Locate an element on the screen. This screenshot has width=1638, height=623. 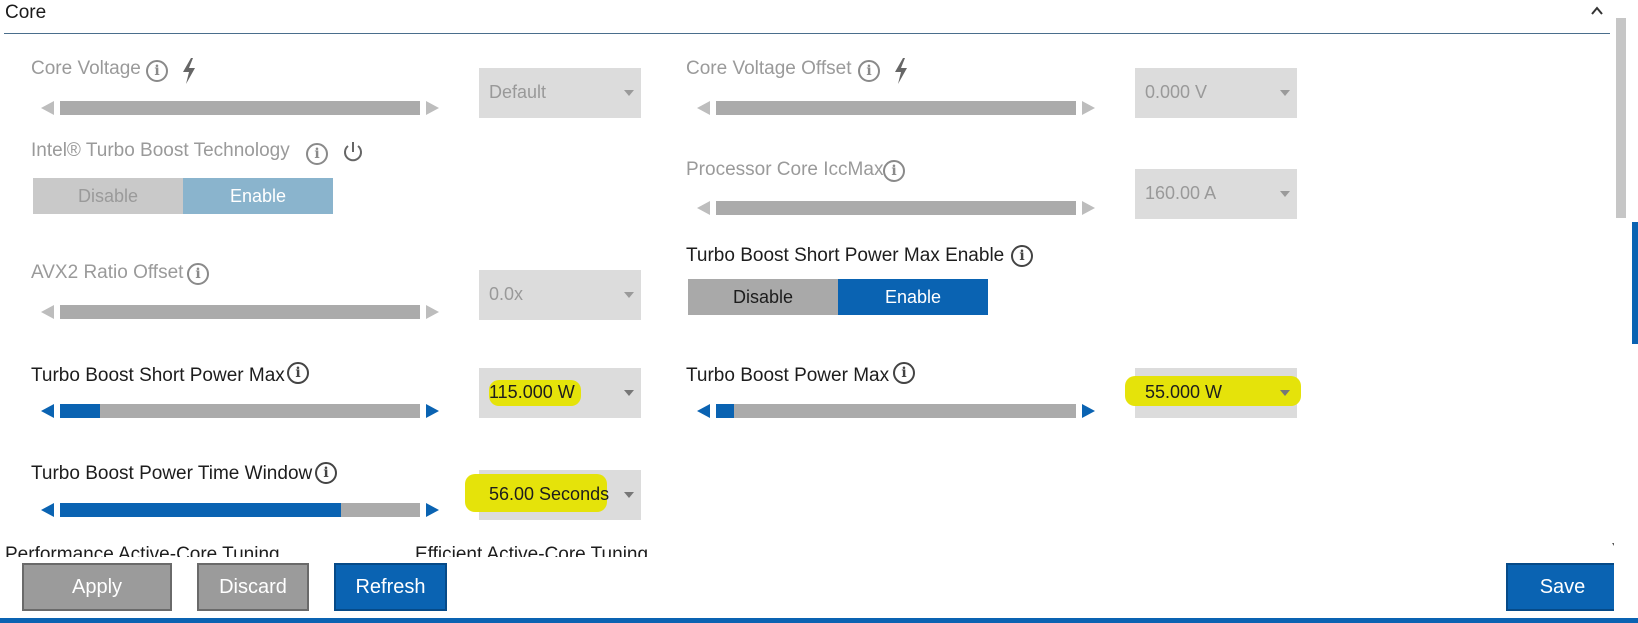
power-time-window-label: Turbo Boost Power Time Window is located at coordinates (172, 473).